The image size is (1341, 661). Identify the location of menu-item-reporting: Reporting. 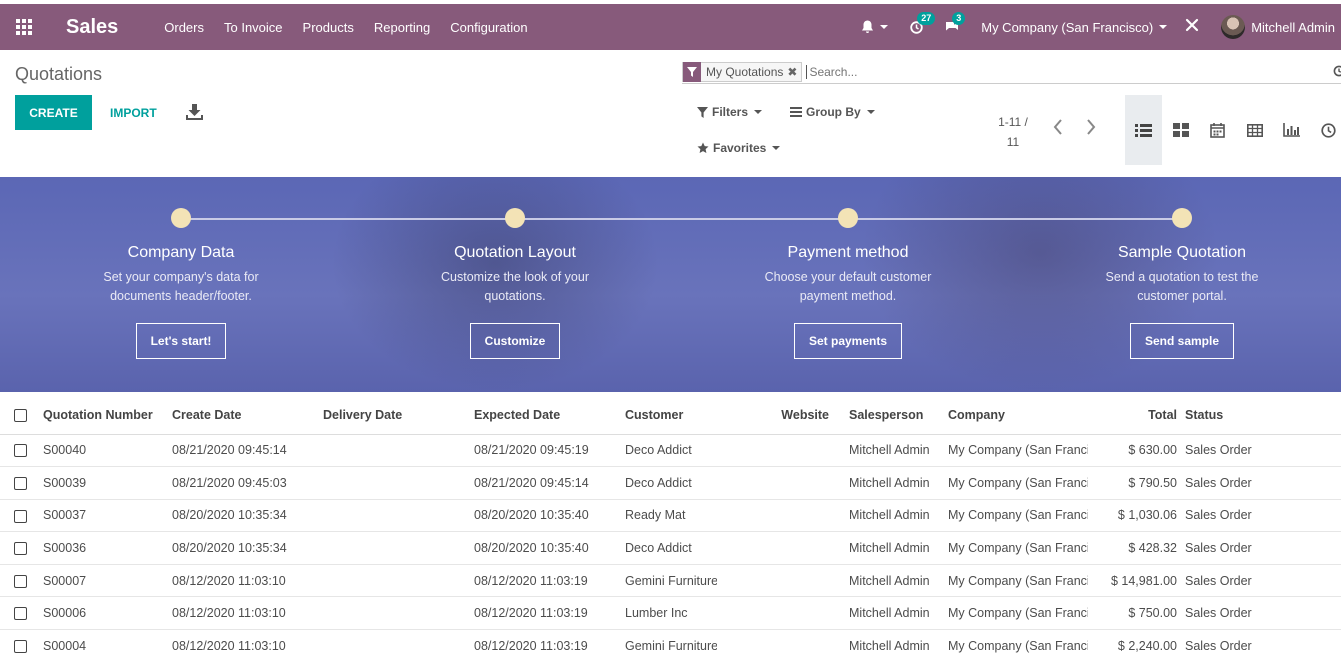
(402, 27).